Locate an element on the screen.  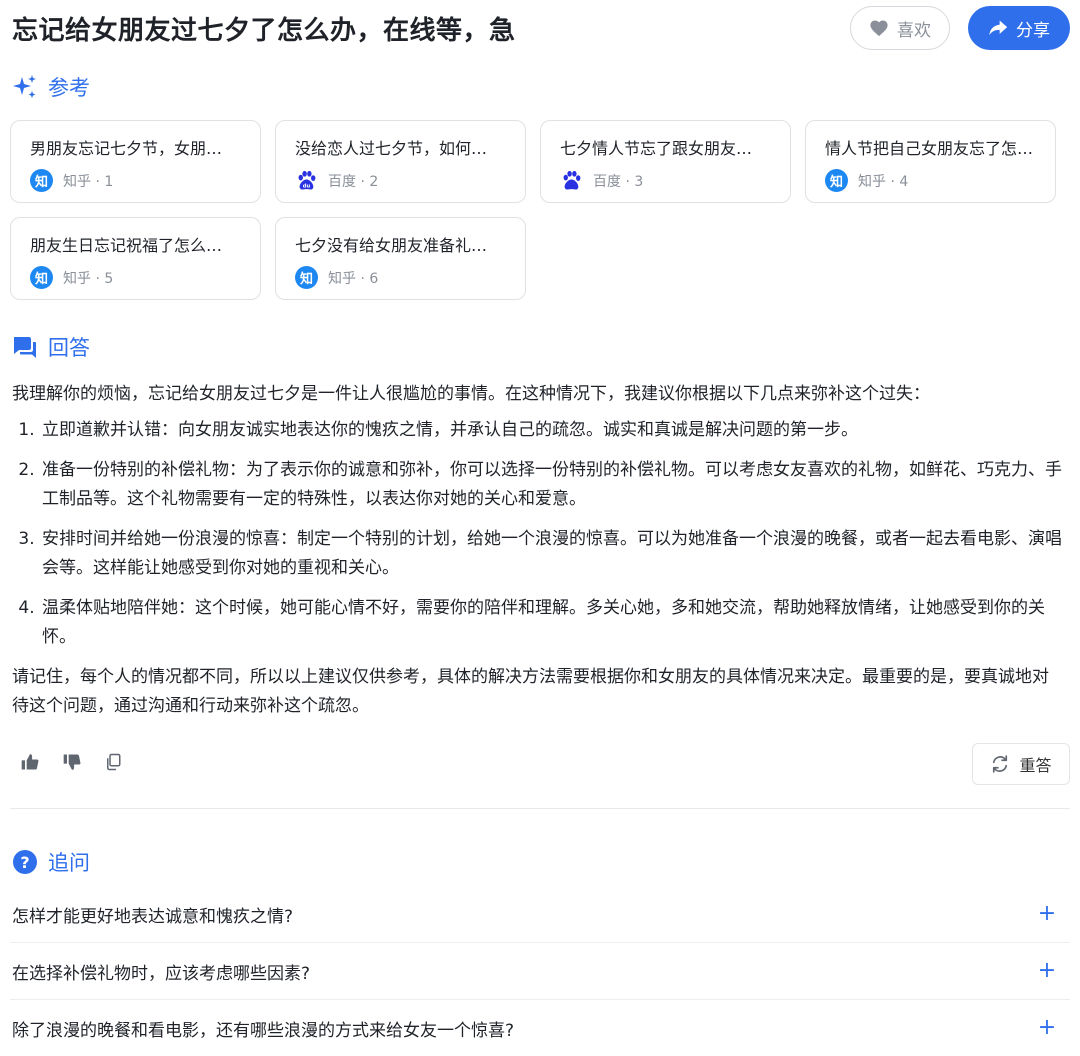
section-divider is located at coordinates (540, 808).